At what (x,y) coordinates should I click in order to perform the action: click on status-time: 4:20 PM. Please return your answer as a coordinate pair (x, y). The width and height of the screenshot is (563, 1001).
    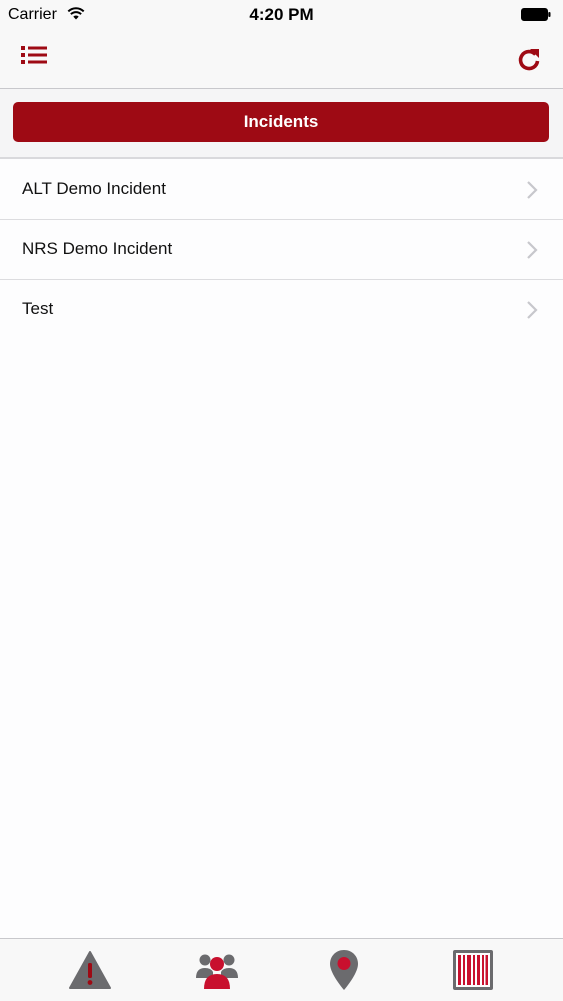
    Looking at the image, I should click on (281, 14).